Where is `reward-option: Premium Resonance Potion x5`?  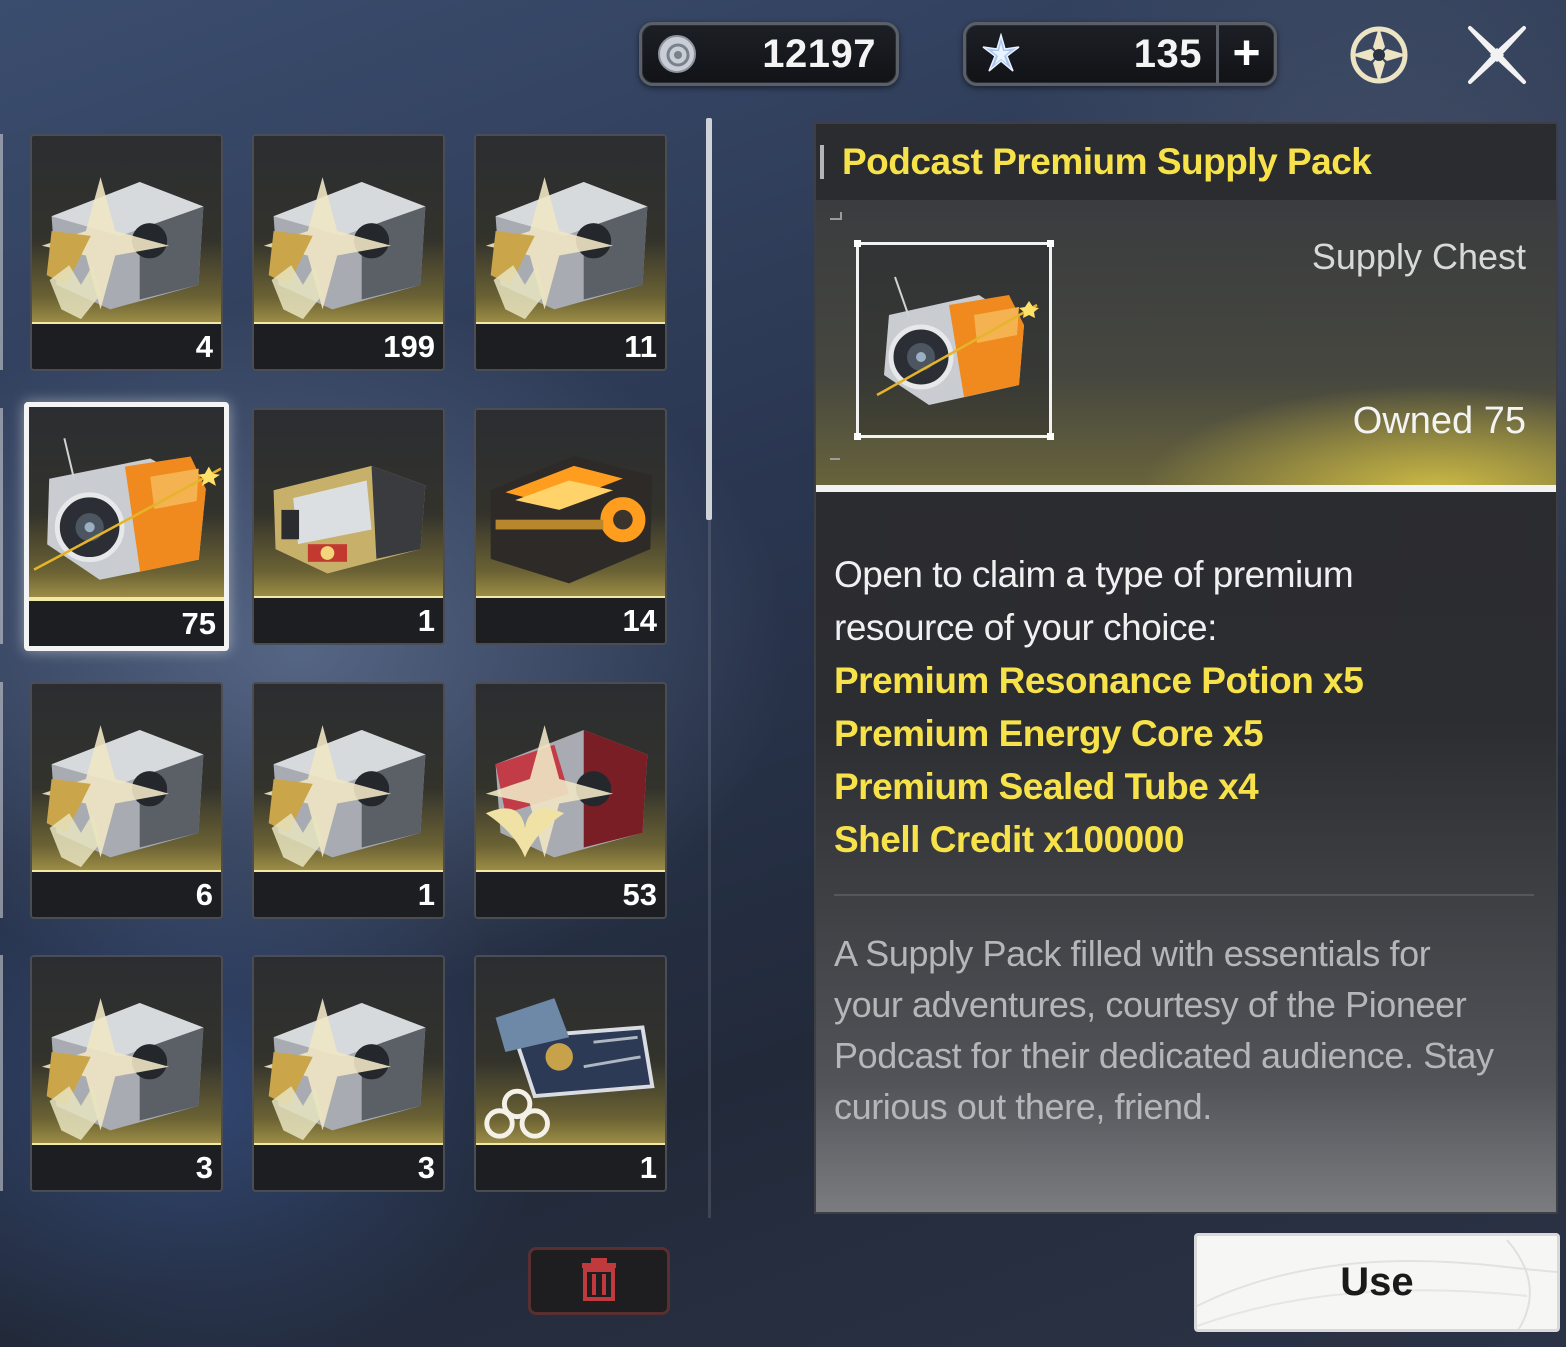 reward-option: Premium Resonance Potion x5 is located at coordinates (1099, 680).